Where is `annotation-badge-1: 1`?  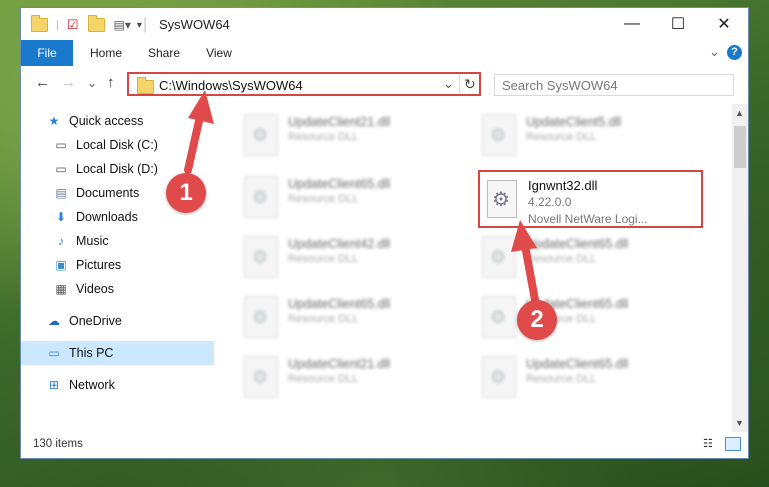
annotation-badge-1: 1 is located at coordinates (186, 193).